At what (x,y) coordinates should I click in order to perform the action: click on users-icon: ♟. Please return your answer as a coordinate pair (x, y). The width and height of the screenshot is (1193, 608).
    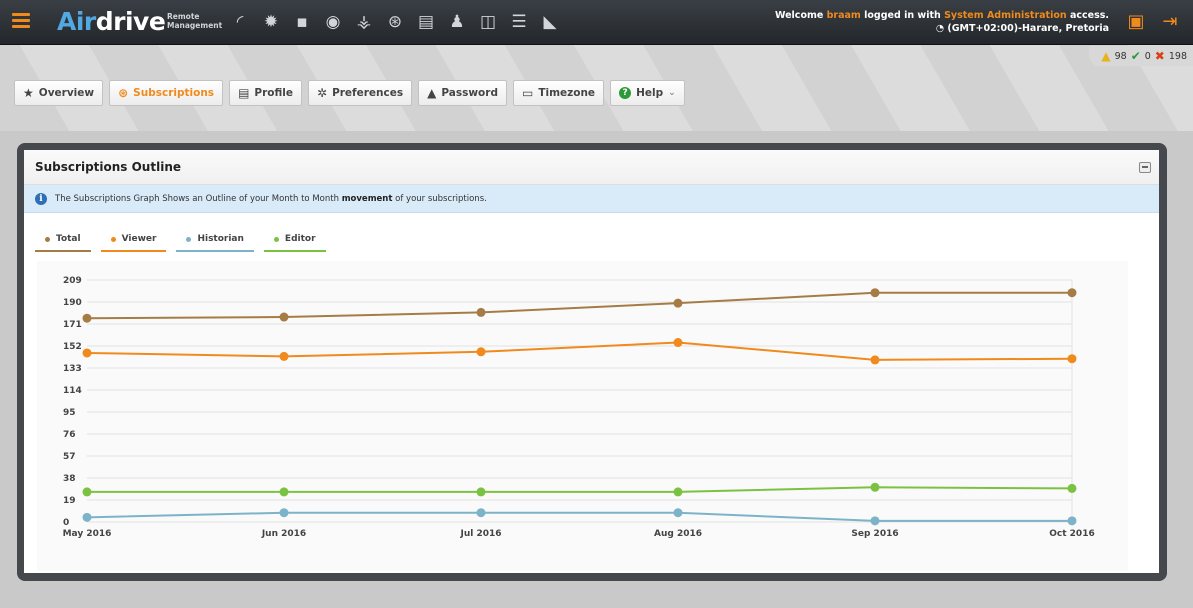
    Looking at the image, I should click on (457, 22).